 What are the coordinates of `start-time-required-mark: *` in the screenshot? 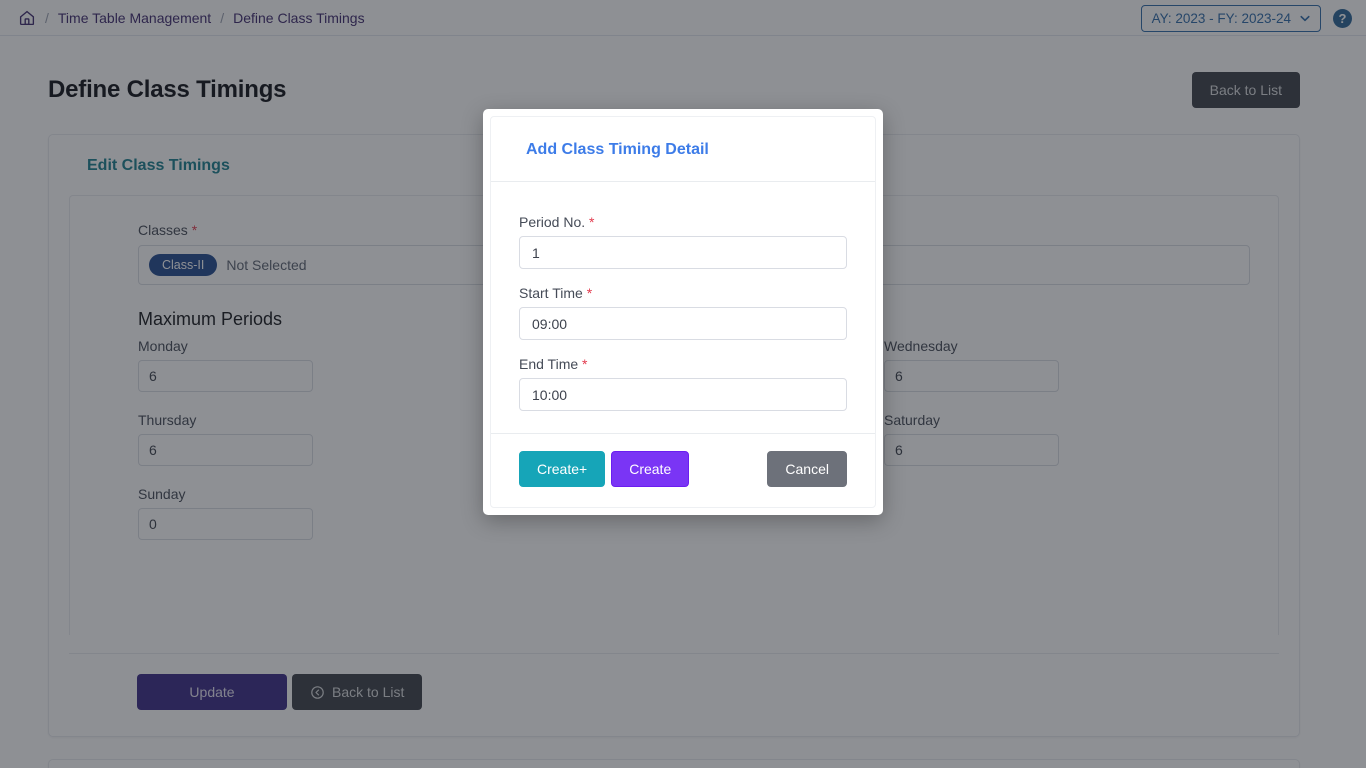 It's located at (589, 293).